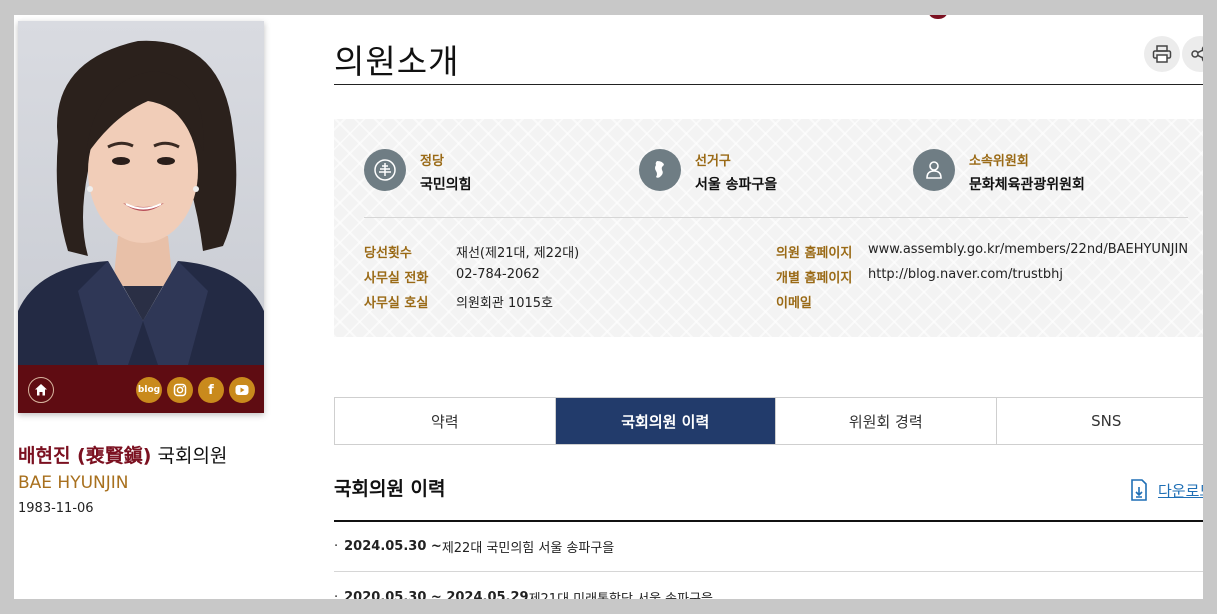  I want to click on personal-homepage-link: http://blog.naver.com/trustbhj, so click(965, 274).